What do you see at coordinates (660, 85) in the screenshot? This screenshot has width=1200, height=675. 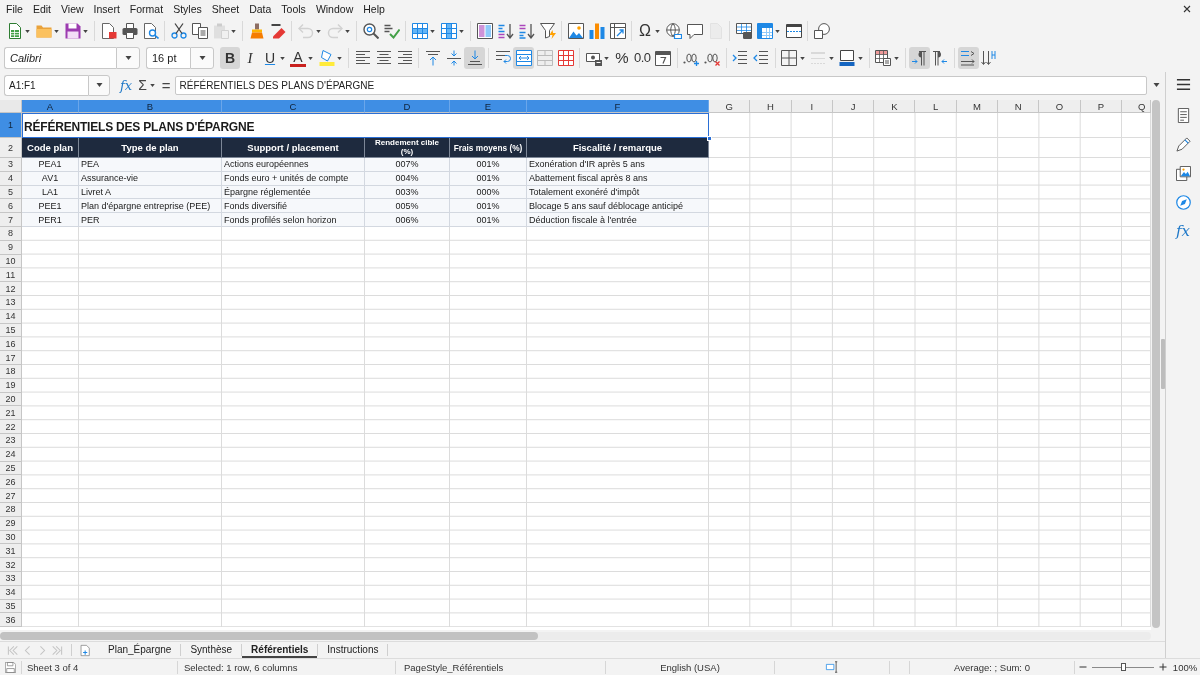 I see `formula-input: RÉFÉRENTIELS DES PLANS D'ÉPARGNE` at bounding box center [660, 85].